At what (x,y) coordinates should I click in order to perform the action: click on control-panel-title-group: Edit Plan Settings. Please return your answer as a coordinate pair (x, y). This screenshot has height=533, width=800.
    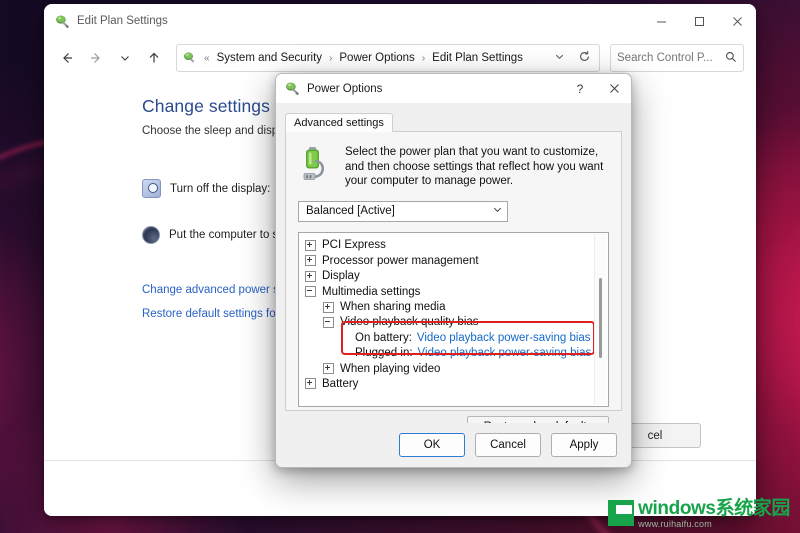
    Looking at the image, I should click on (106, 21).